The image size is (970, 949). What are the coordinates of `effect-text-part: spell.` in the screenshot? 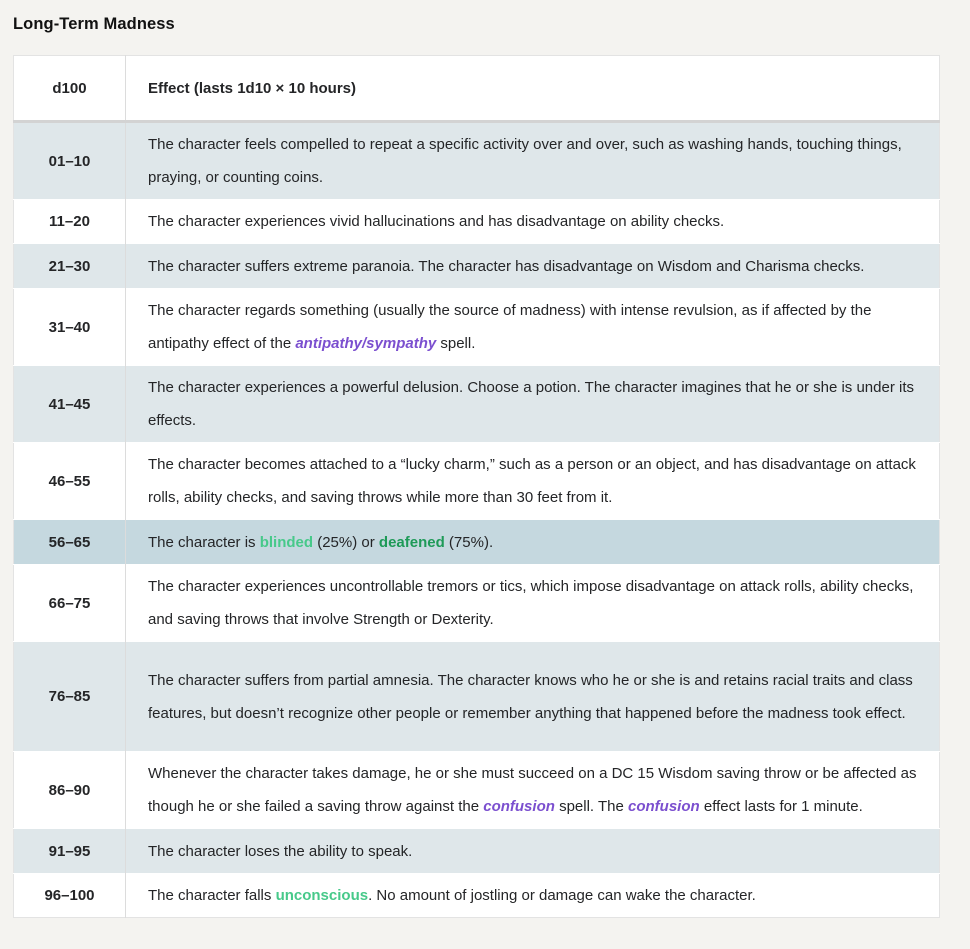 It's located at (456, 343).